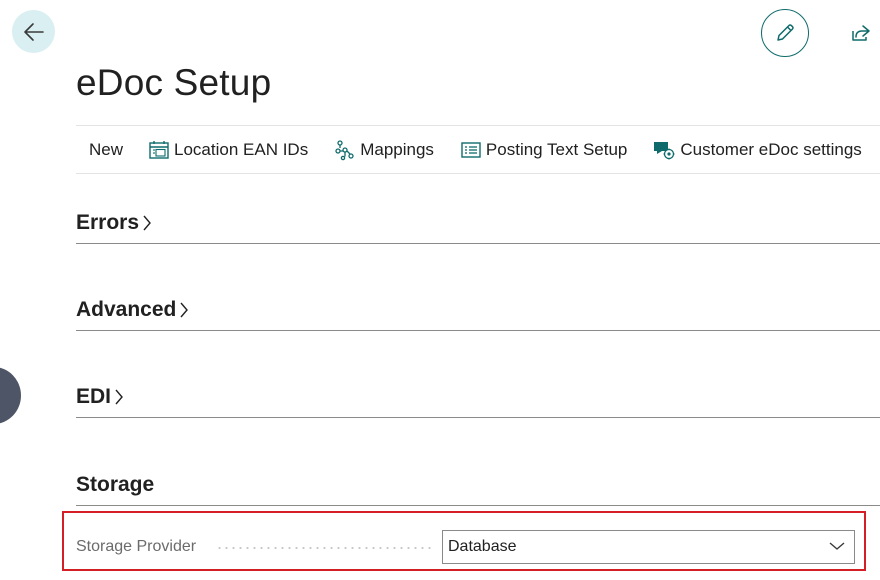  Describe the element at coordinates (478, 224) in the screenshot. I see `section-errors: Errors` at that location.